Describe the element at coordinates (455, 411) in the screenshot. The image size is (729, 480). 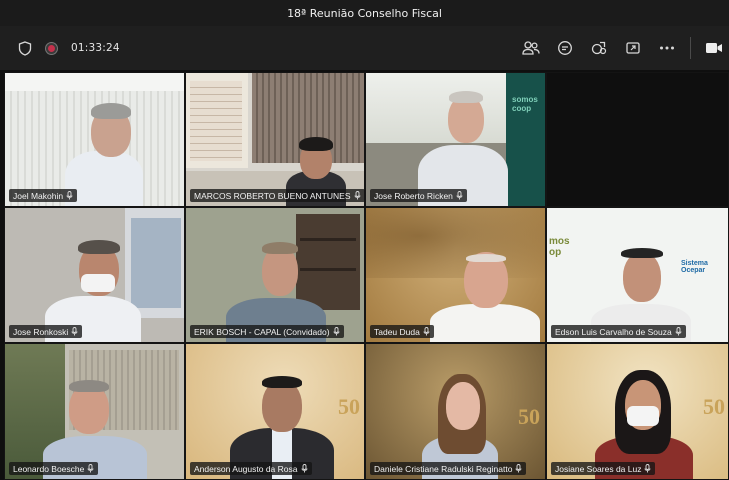
I see `video-tile: 50 Daniele Cristiane Radulski Reginatto` at that location.